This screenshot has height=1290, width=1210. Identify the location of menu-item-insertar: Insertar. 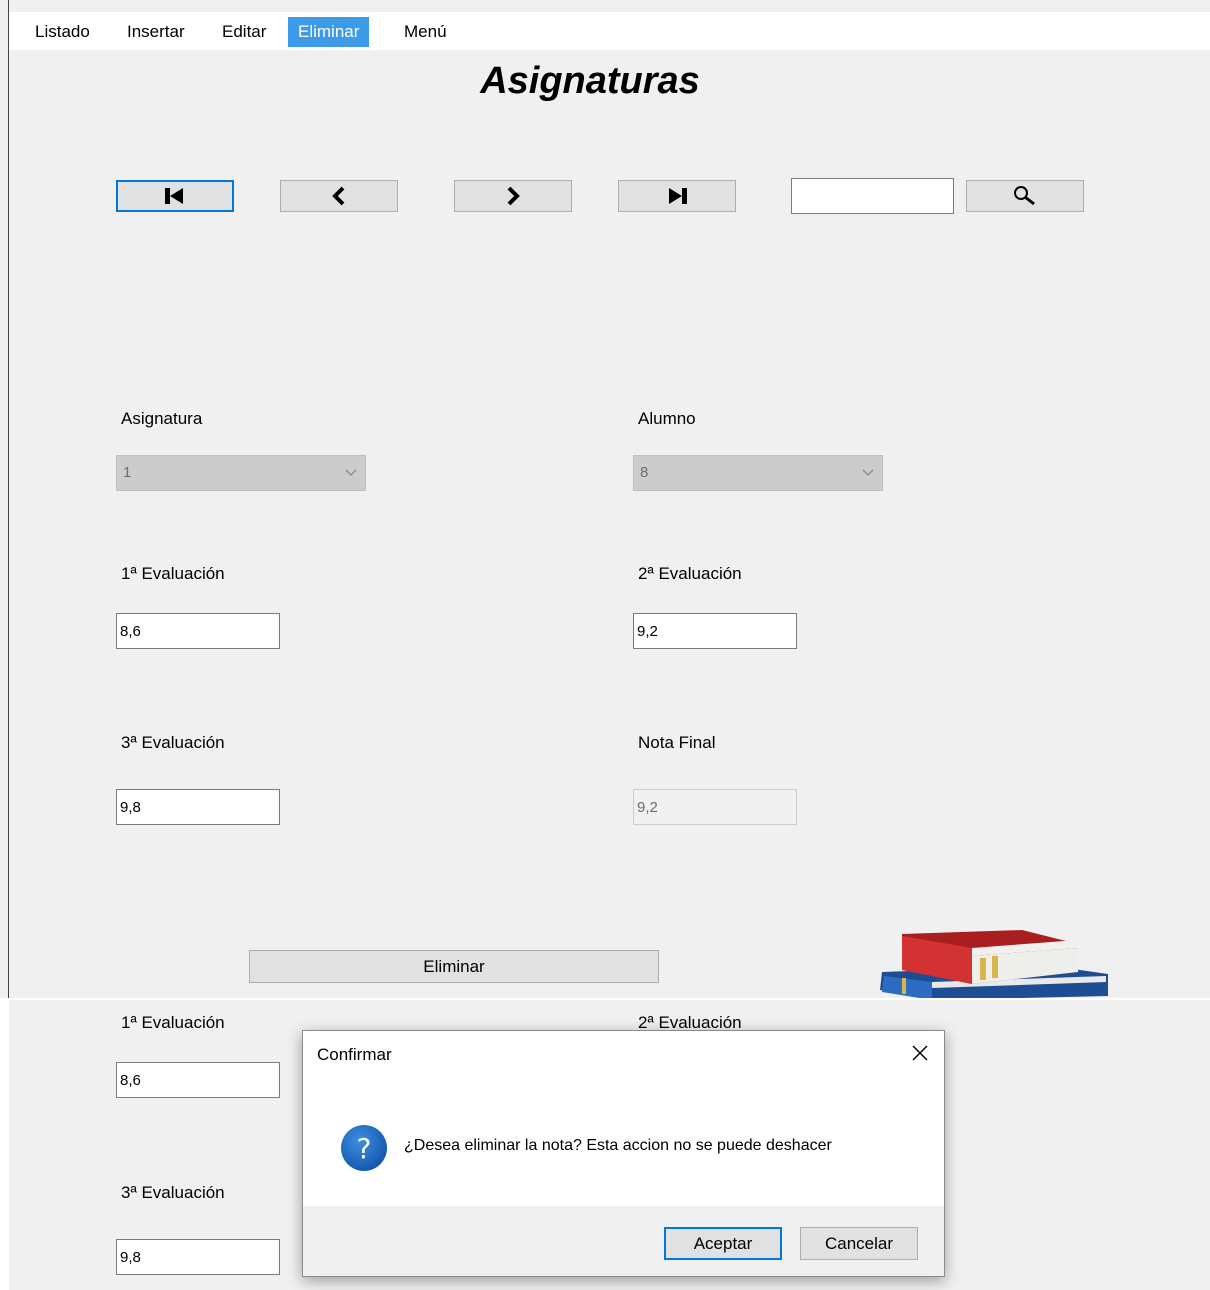
(156, 32).